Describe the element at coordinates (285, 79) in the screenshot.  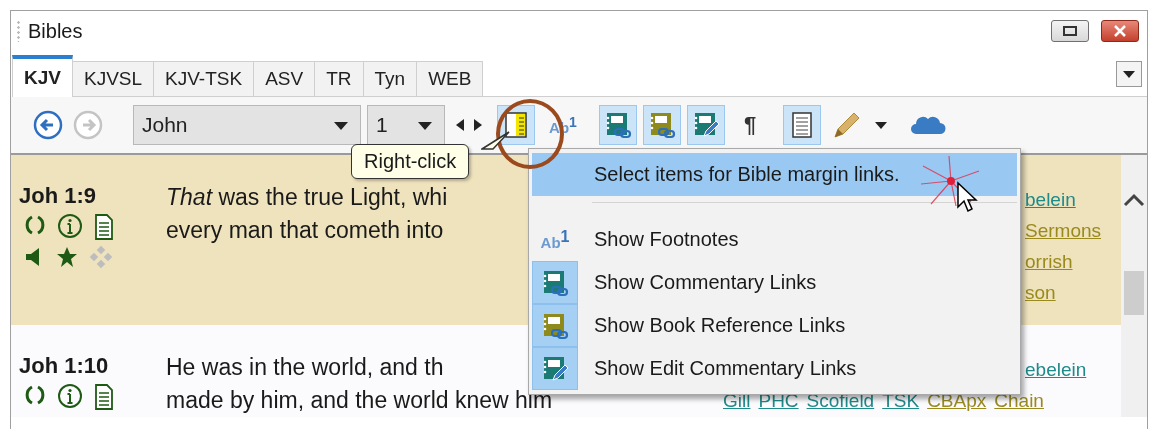
I see `tab: ASV` at that location.